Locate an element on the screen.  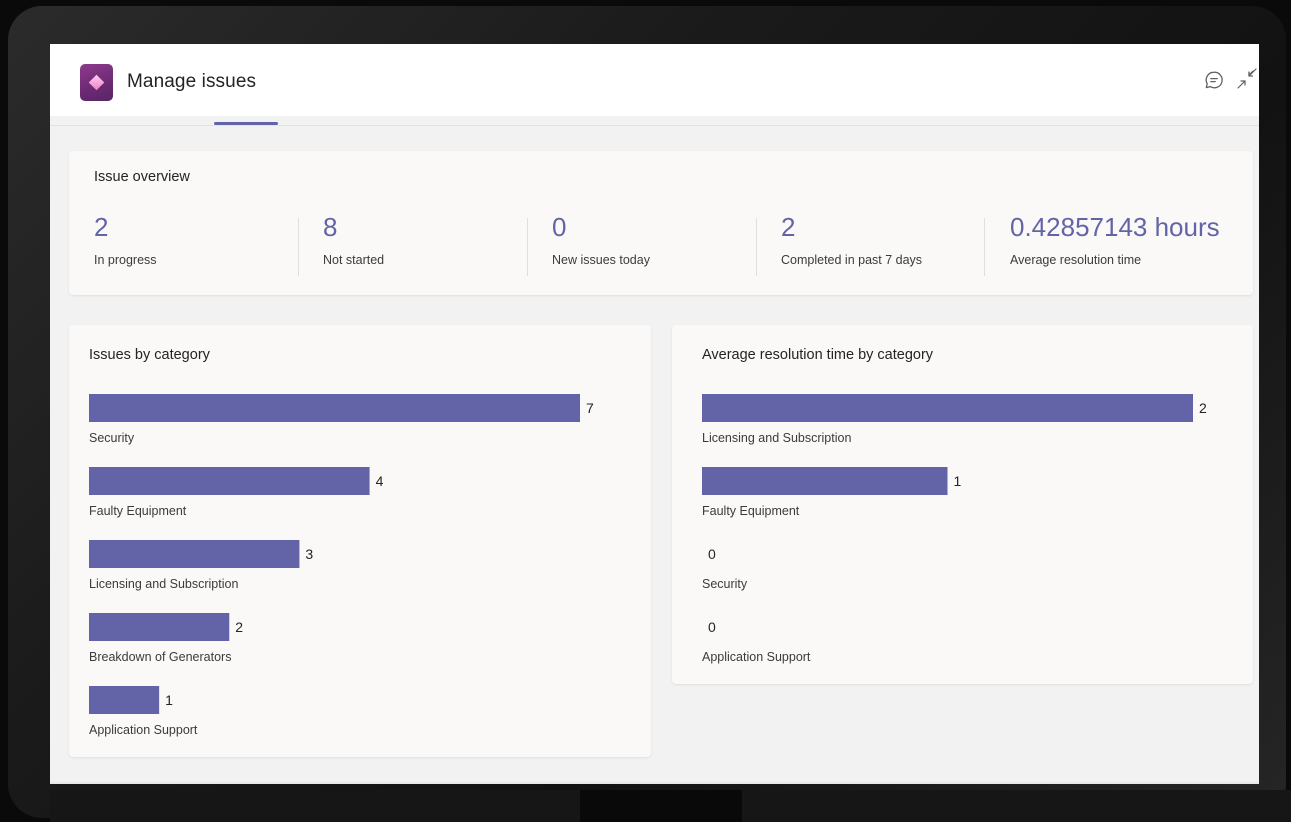
logo-diamond is located at coordinates (96, 82).